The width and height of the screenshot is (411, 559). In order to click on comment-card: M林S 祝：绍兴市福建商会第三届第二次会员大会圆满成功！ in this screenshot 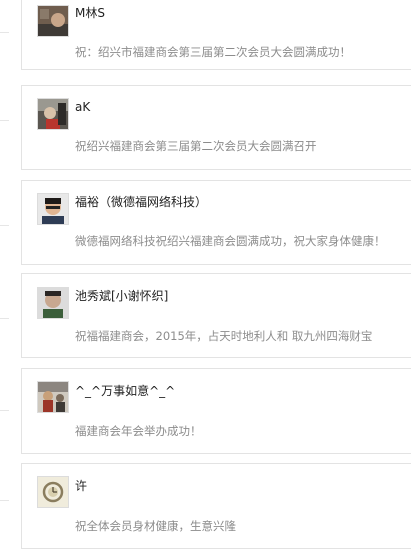, I will do `click(216, 35)`.